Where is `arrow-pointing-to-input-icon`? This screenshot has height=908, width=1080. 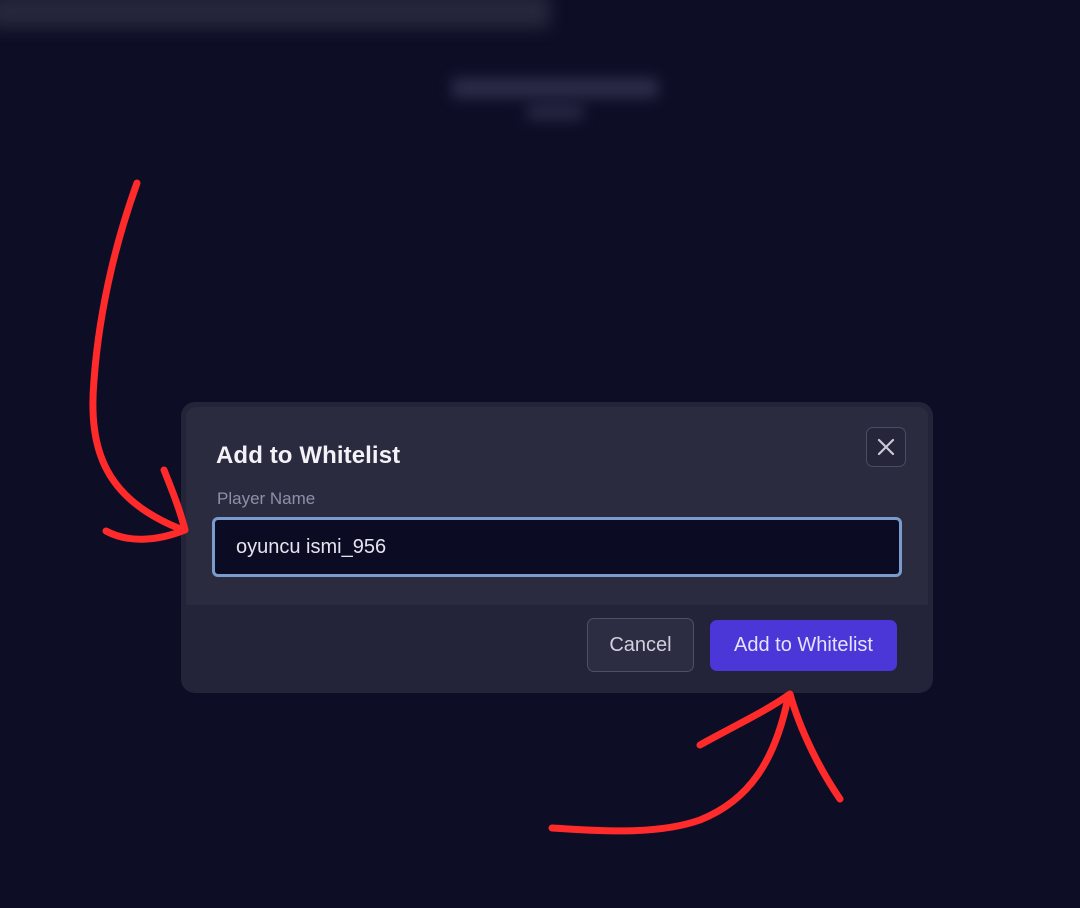
arrow-pointing-to-input-icon is located at coordinates (139, 361).